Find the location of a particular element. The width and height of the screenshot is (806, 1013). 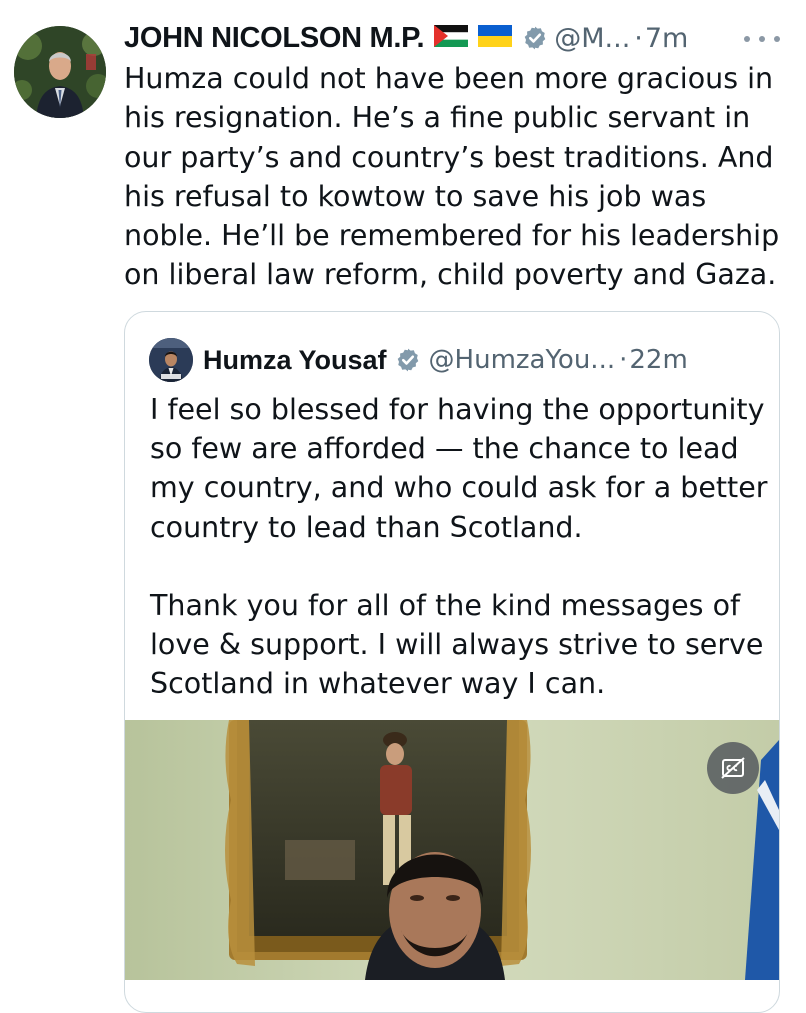

quoted-author-avatar is located at coordinates (171, 360).